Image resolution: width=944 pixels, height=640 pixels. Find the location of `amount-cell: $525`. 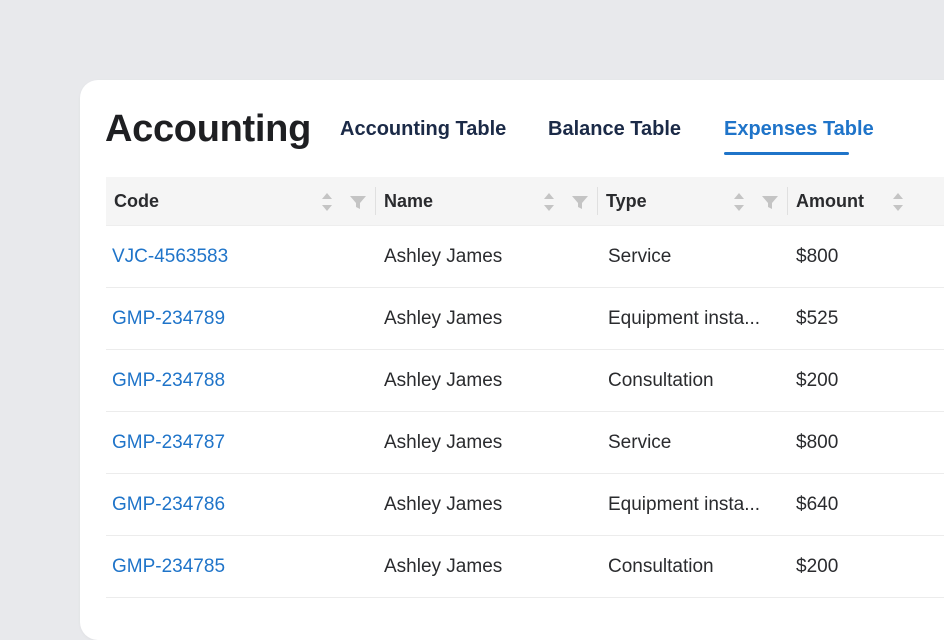

amount-cell: $525 is located at coordinates (817, 318).